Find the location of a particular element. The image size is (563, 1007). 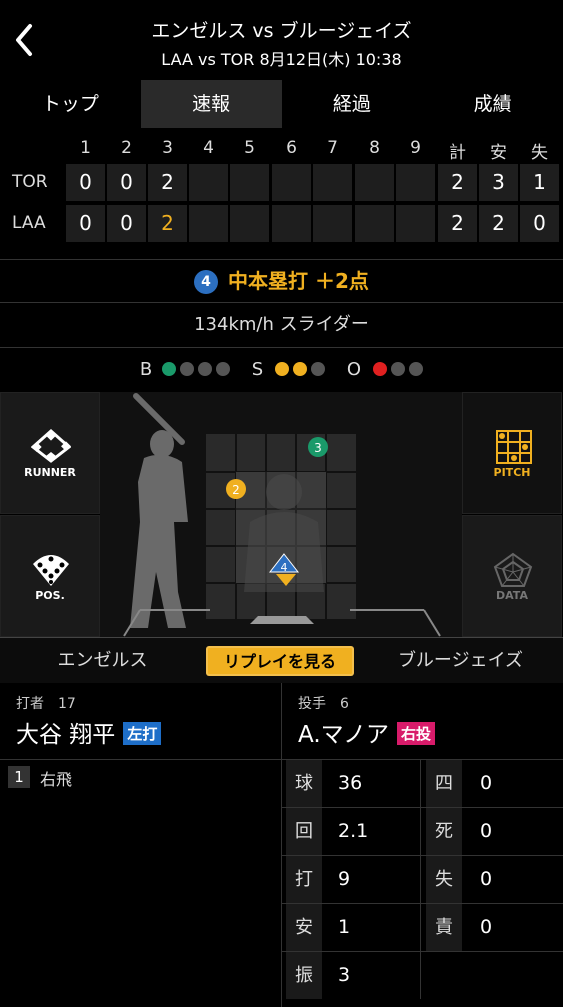

pitcher-role: 投手 6 is located at coordinates (323, 704).